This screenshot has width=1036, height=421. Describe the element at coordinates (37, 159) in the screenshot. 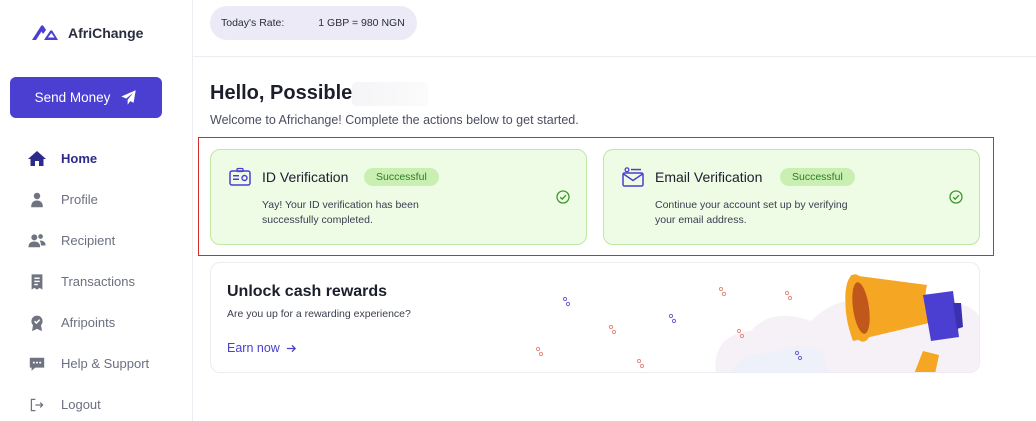

I see `home-icon` at that location.